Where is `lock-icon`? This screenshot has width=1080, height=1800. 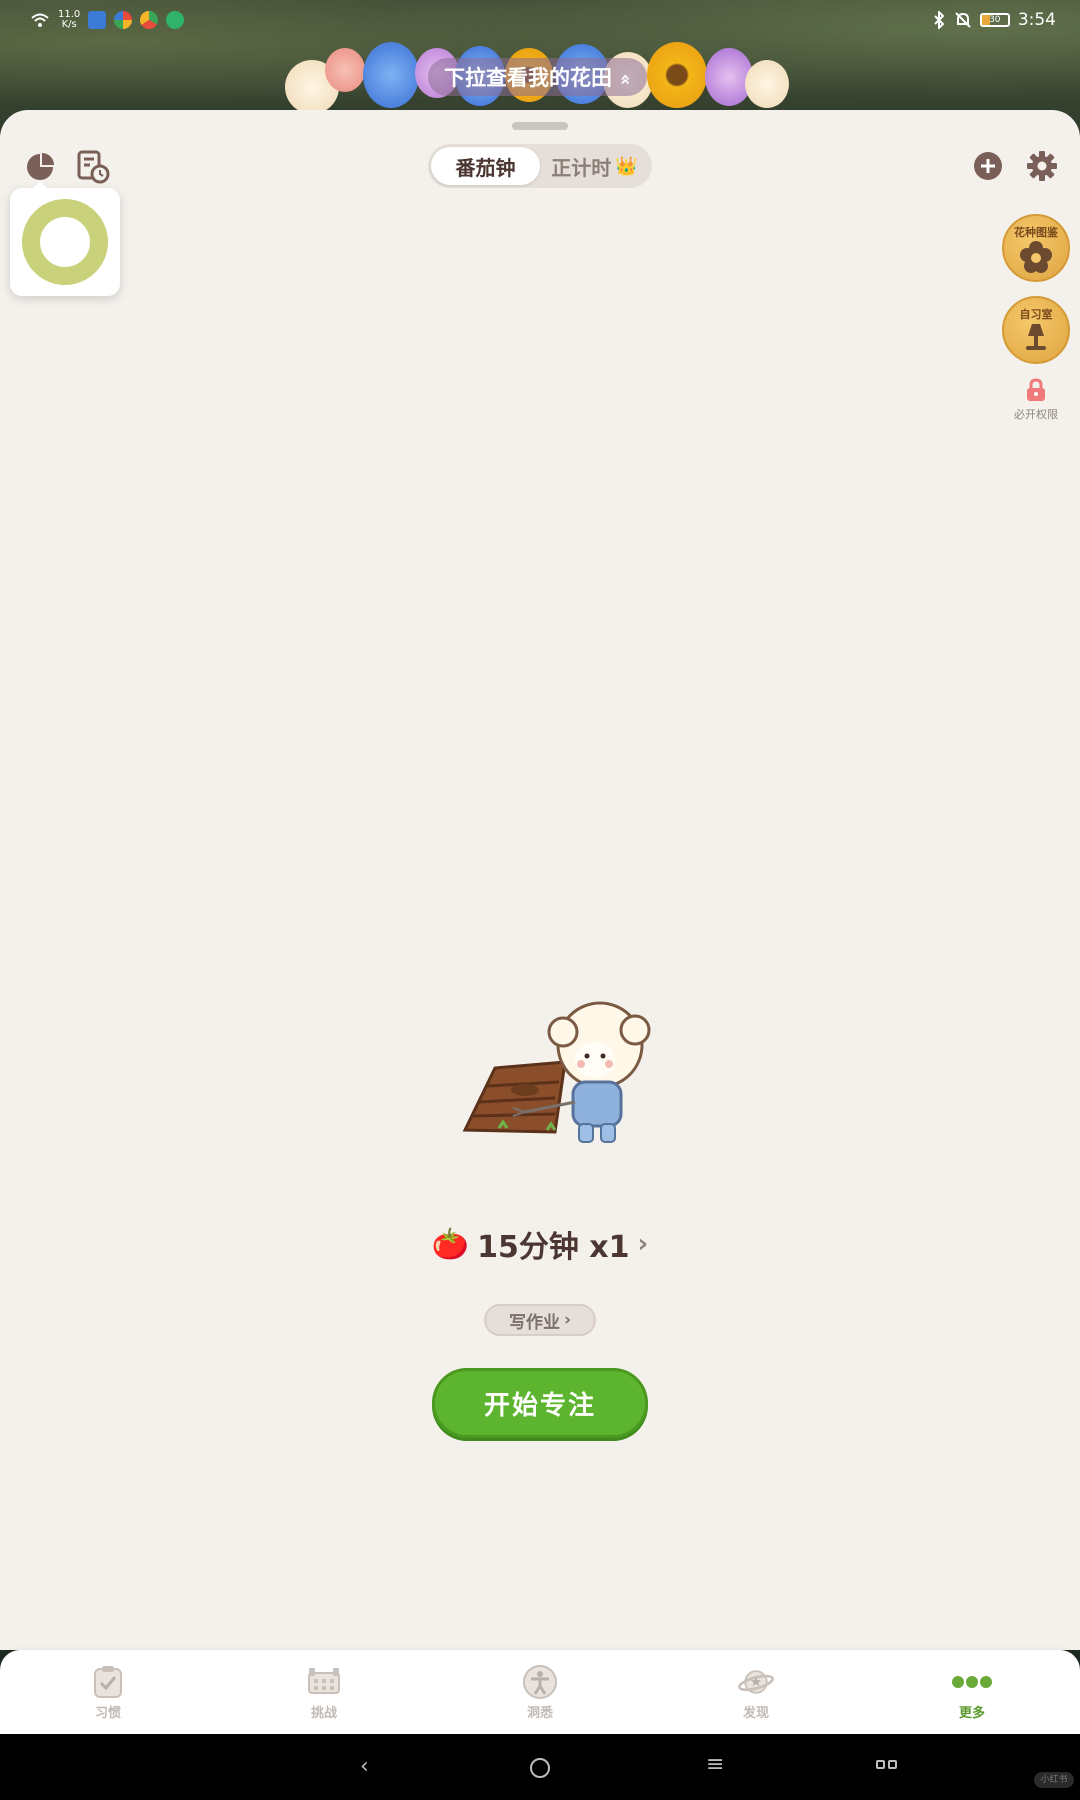
lock-icon is located at coordinates (1036, 389).